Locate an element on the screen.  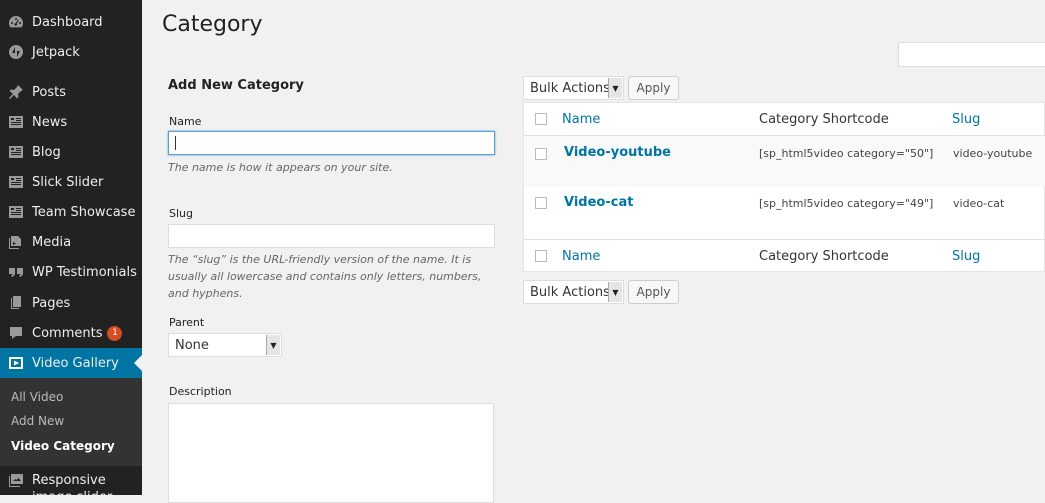
video-icon is located at coordinates (16, 363).